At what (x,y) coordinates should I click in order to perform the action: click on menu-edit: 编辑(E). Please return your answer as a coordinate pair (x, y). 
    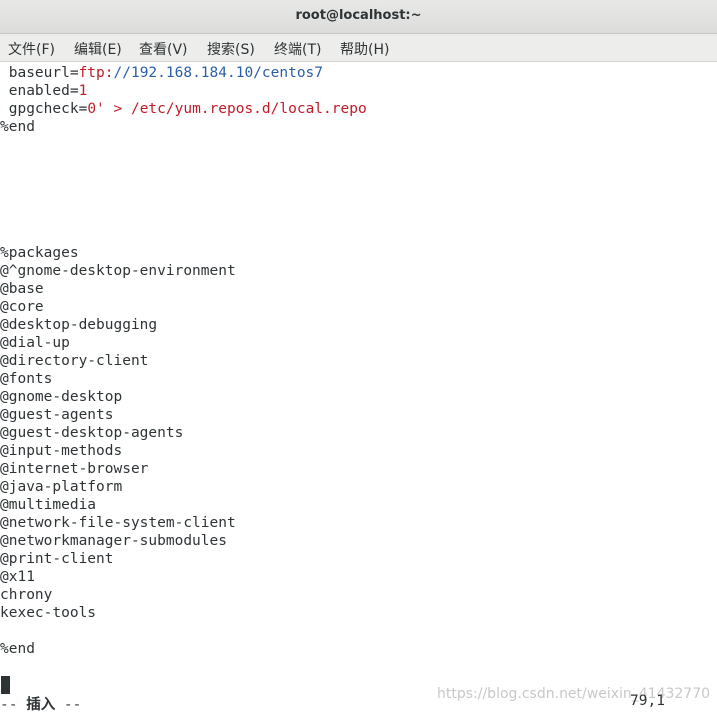
    Looking at the image, I should click on (98, 49).